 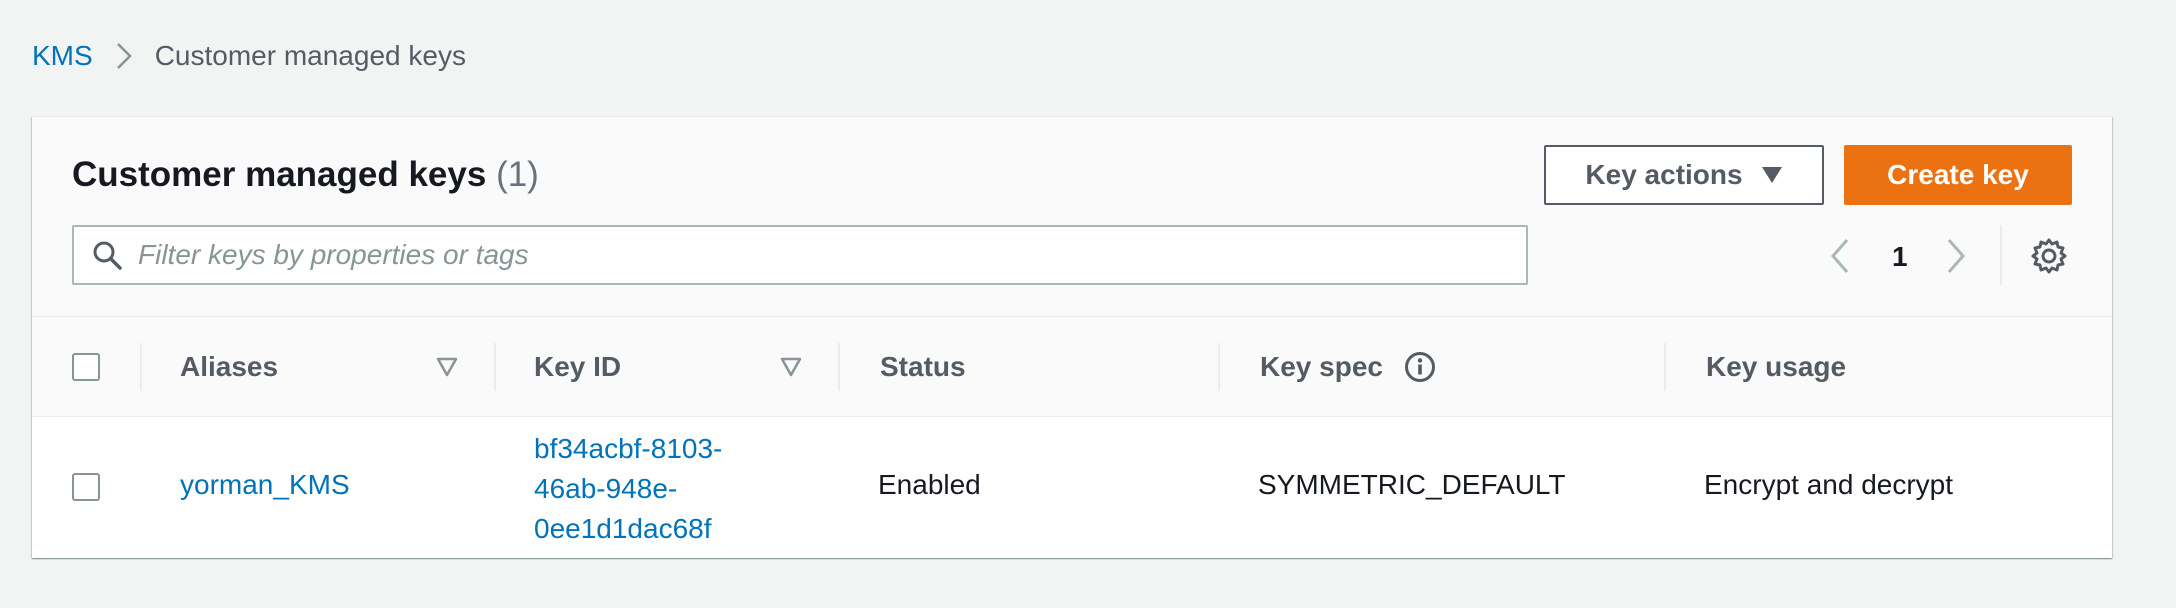 I want to click on column-header-key-id: Key ID, so click(x=577, y=367).